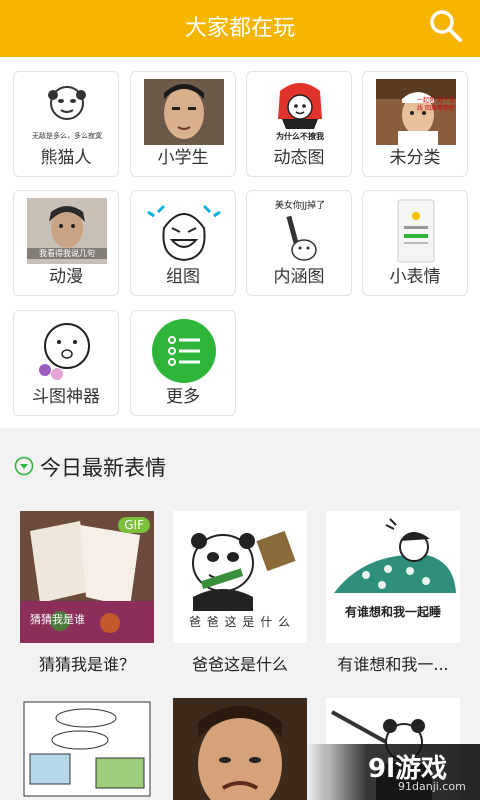 Image resolution: width=480 pixels, height=800 pixels. I want to click on thumb-caption: 无敌是多么，多么寂寞, so click(67, 136).